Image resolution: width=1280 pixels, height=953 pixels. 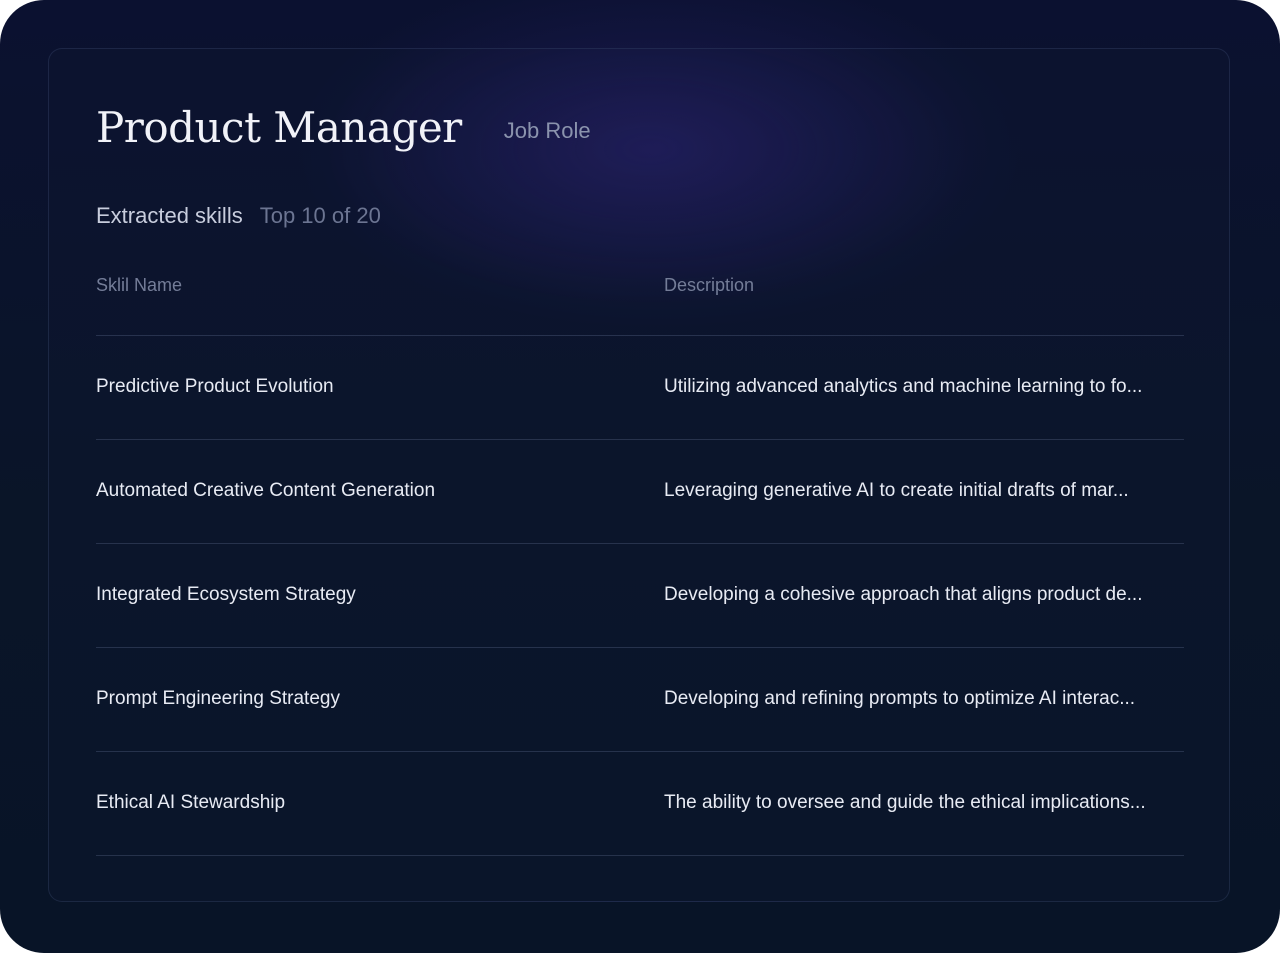 What do you see at coordinates (169, 215) in the screenshot?
I see `section-title: Extracted skills` at bounding box center [169, 215].